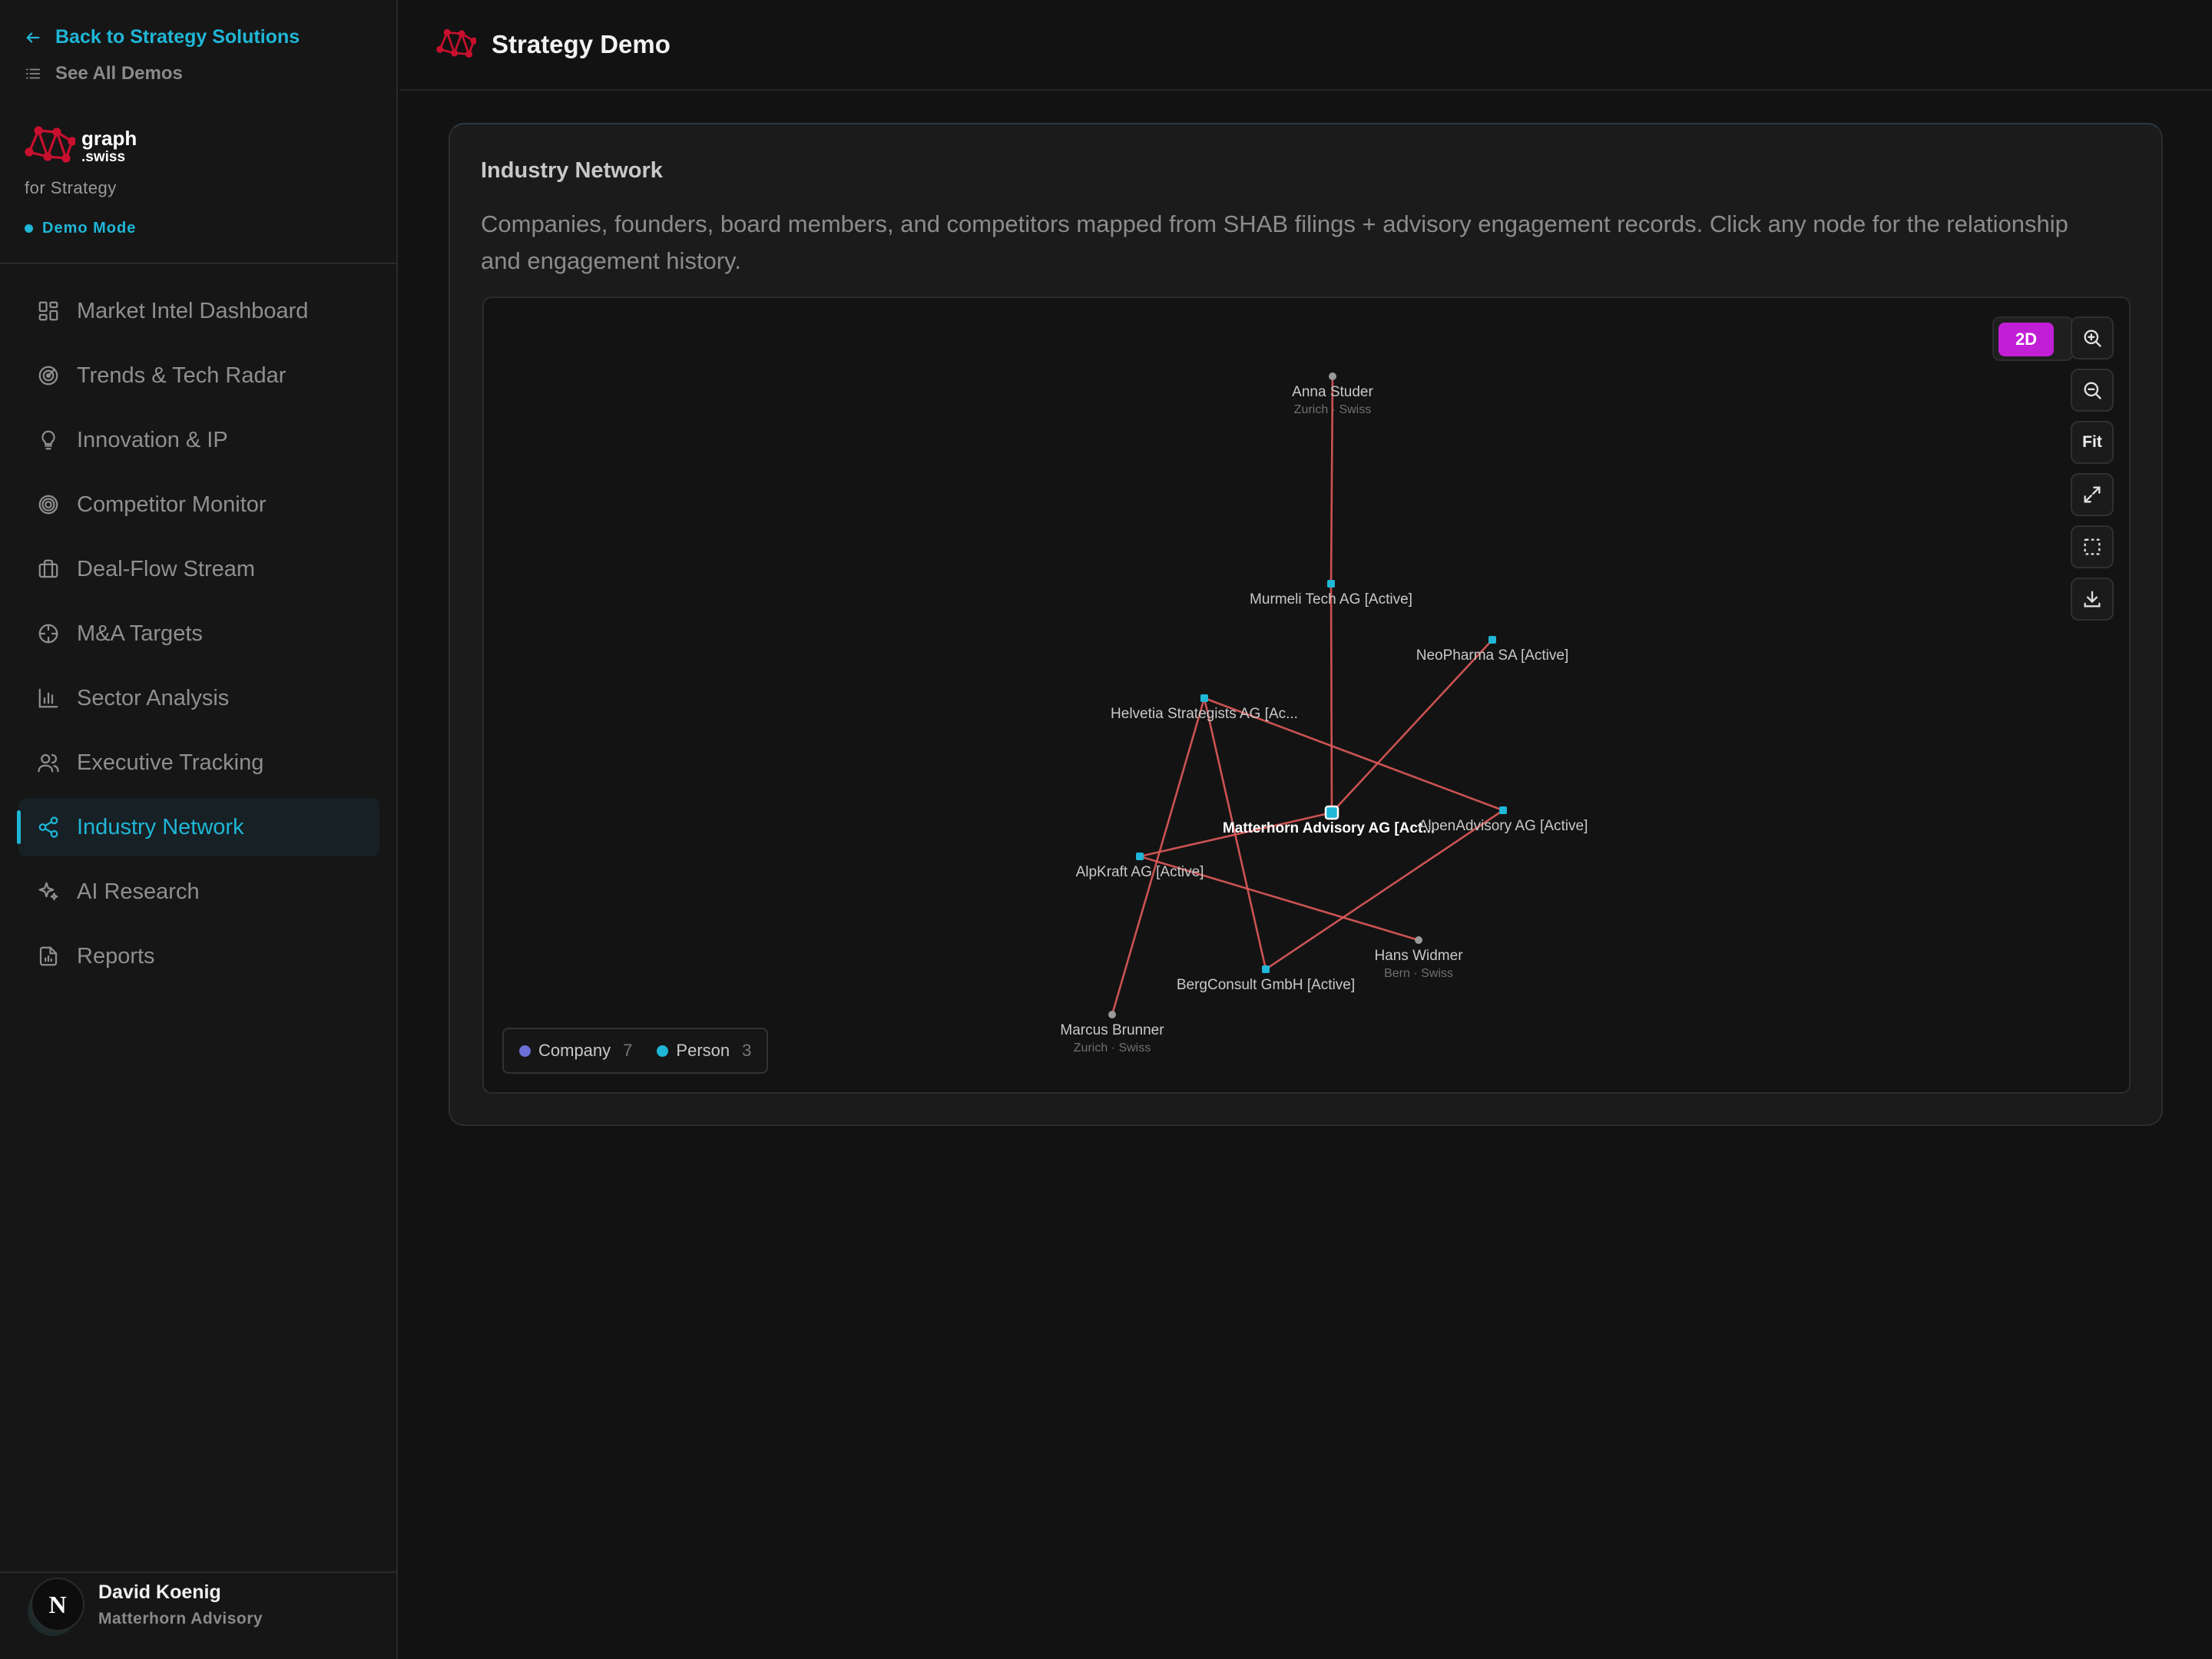 Image resolution: width=2212 pixels, height=1659 pixels. What do you see at coordinates (170, 762) in the screenshot?
I see `sidebar-item-label: Executive Tracking` at bounding box center [170, 762].